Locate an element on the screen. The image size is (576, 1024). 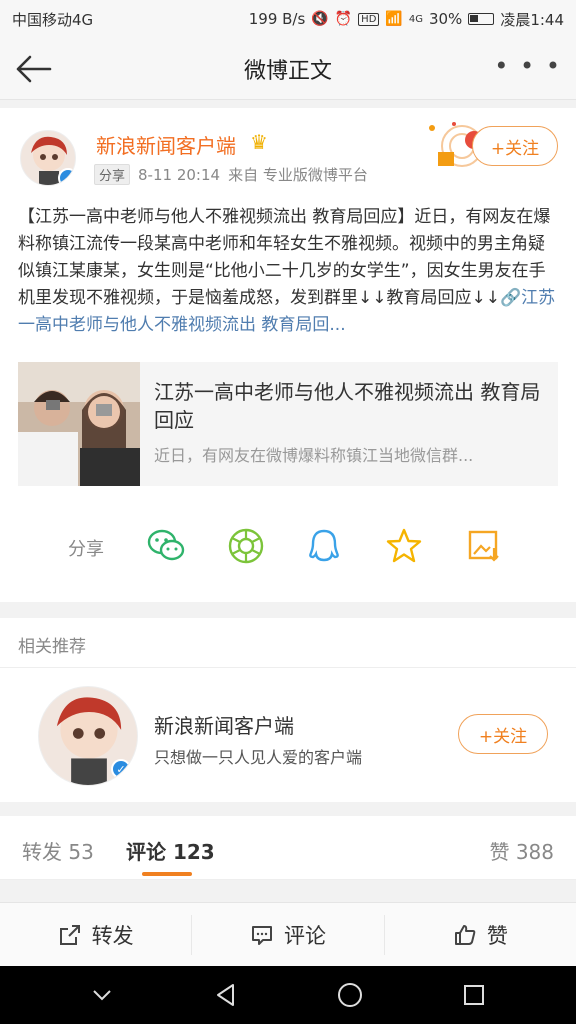
active-tab-indicator is located at coordinates (167, 874).